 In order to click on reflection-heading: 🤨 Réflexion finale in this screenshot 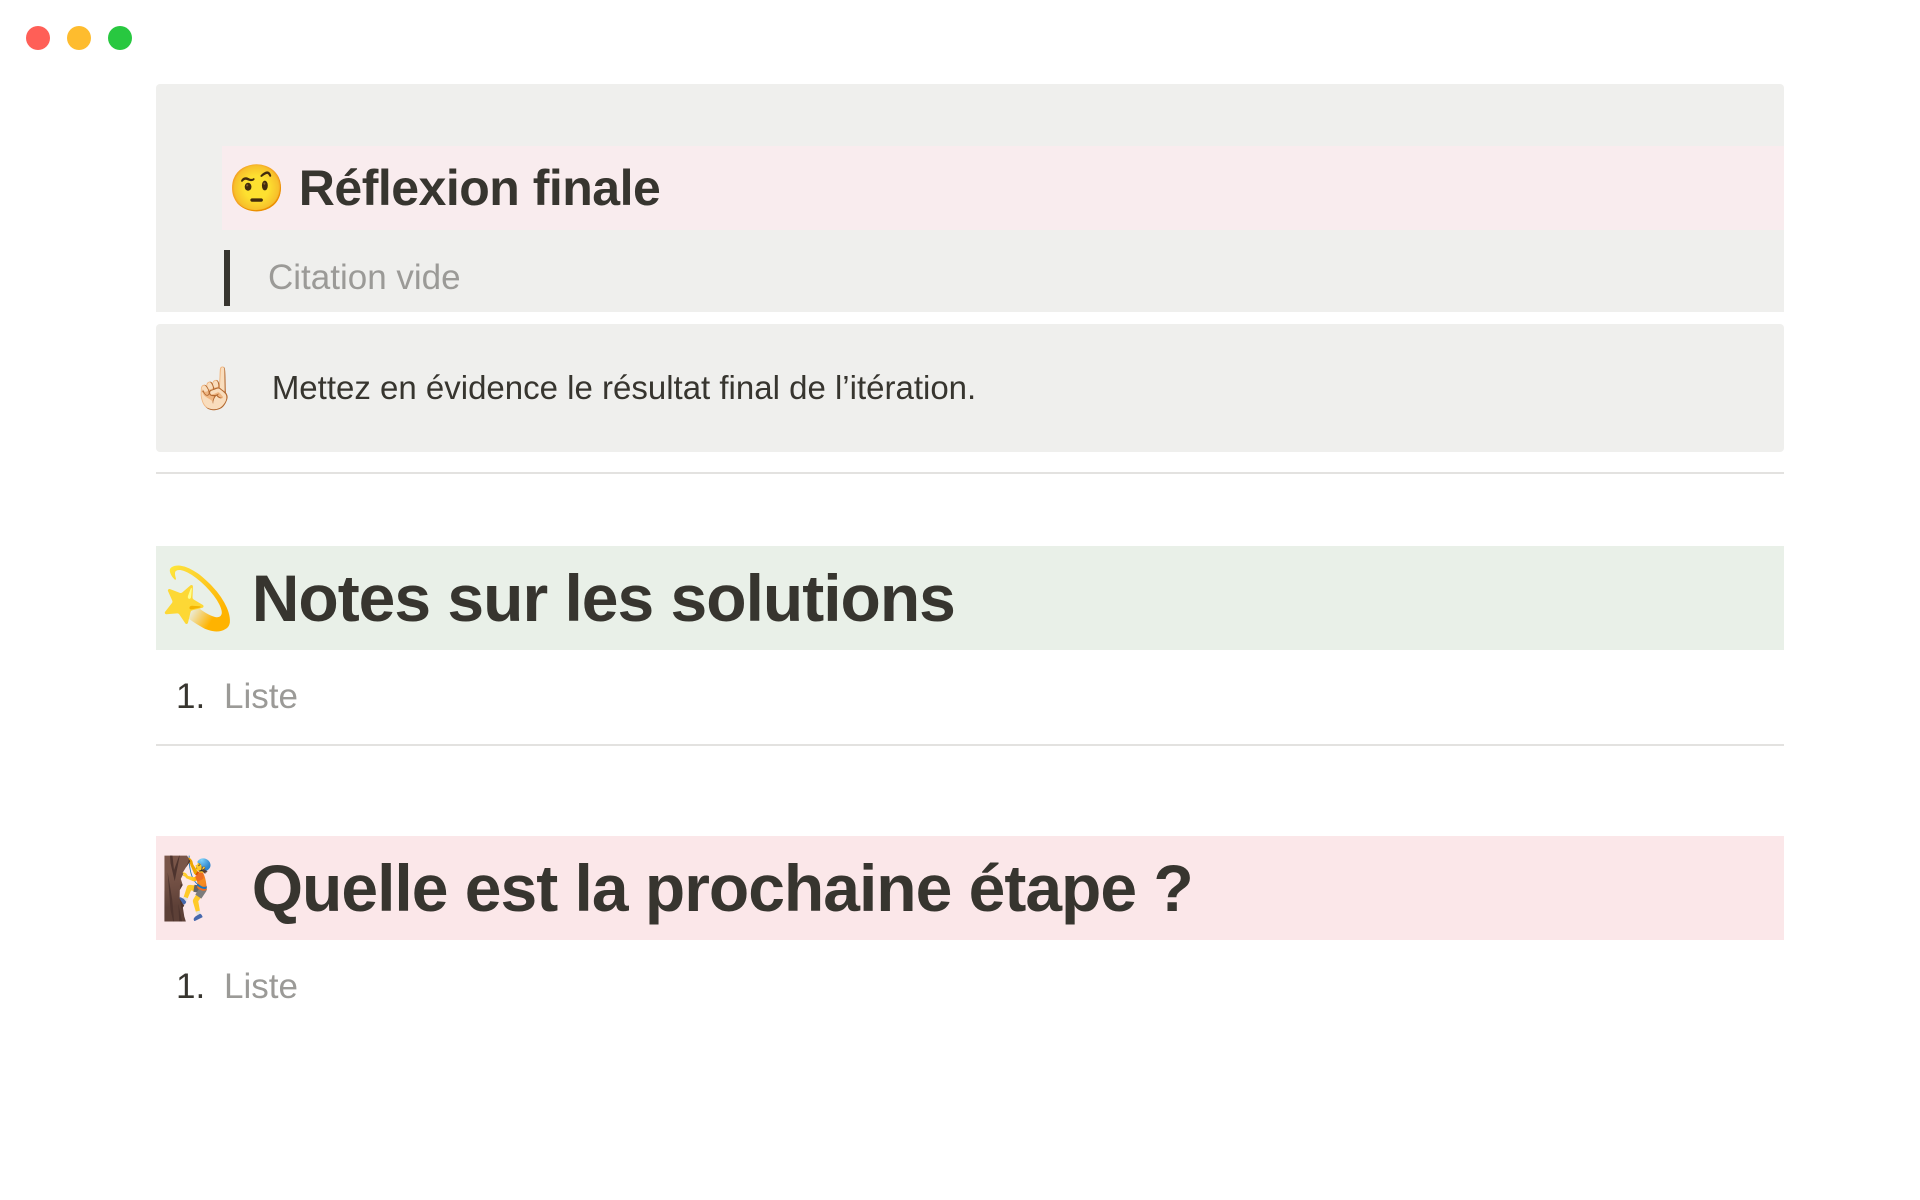, I will do `click(1003, 188)`.